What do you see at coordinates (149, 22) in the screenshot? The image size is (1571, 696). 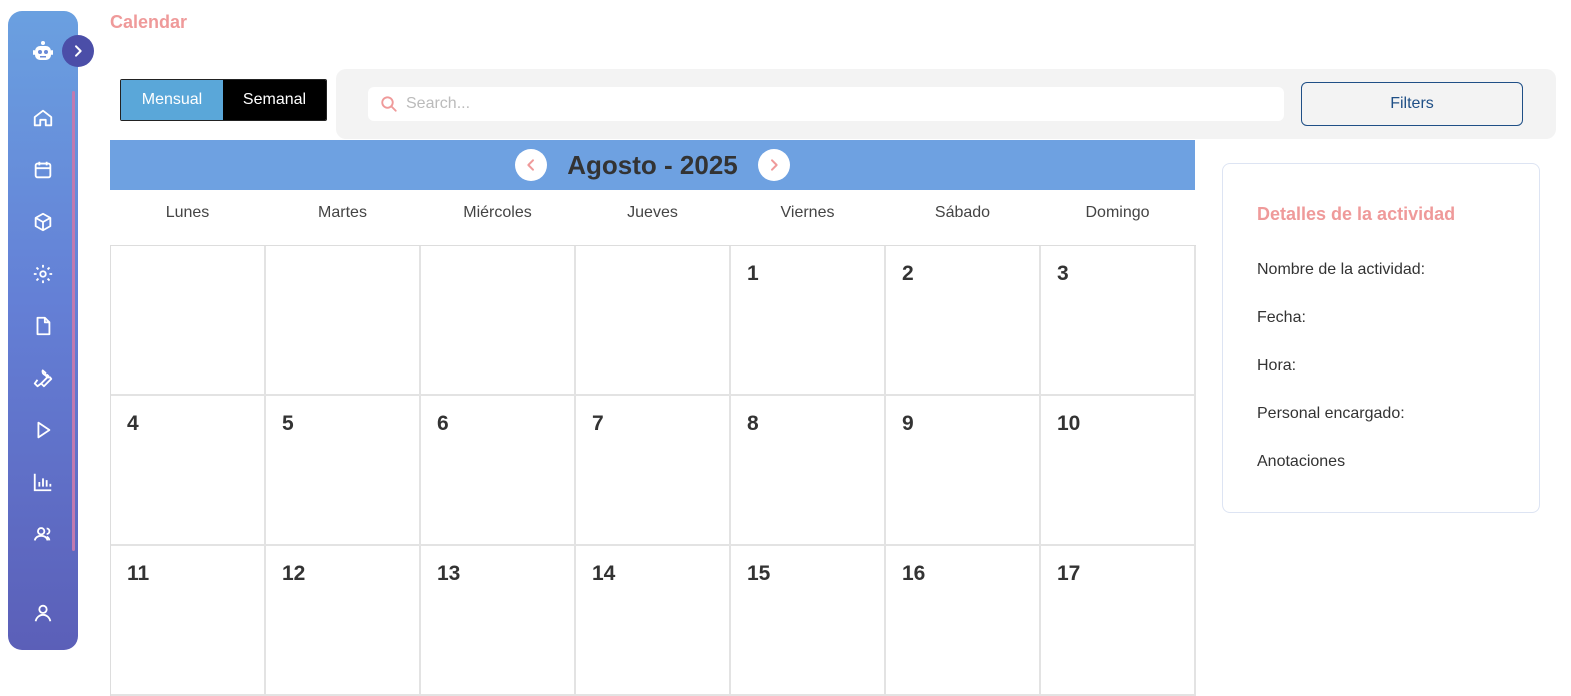 I see `page-title: Calendar` at bounding box center [149, 22].